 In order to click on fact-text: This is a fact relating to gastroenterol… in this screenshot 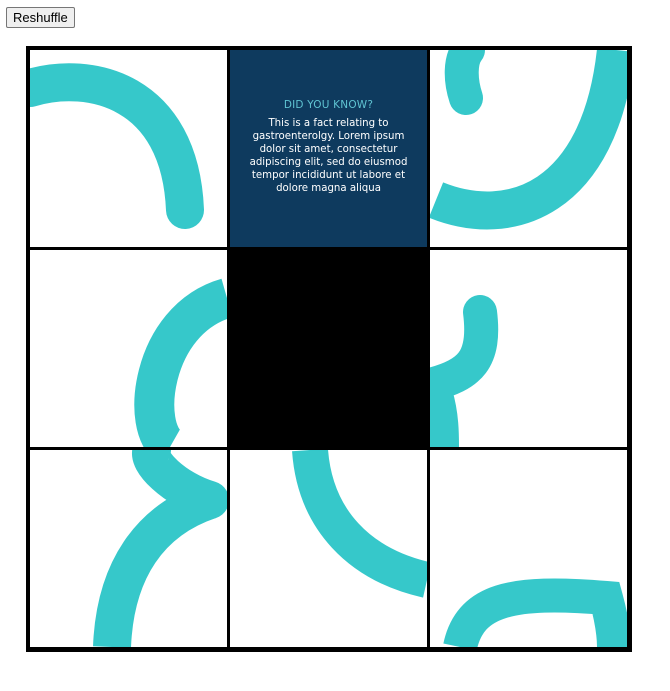, I will do `click(328, 156)`.